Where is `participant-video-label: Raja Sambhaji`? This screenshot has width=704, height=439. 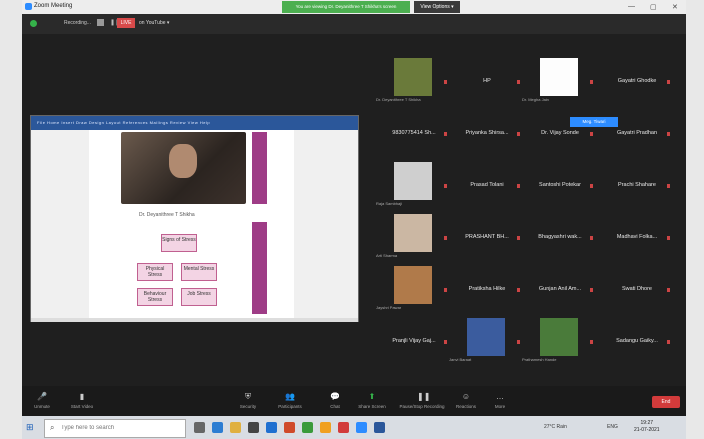 participant-video-label: Raja Sambhaji is located at coordinates (389, 203).